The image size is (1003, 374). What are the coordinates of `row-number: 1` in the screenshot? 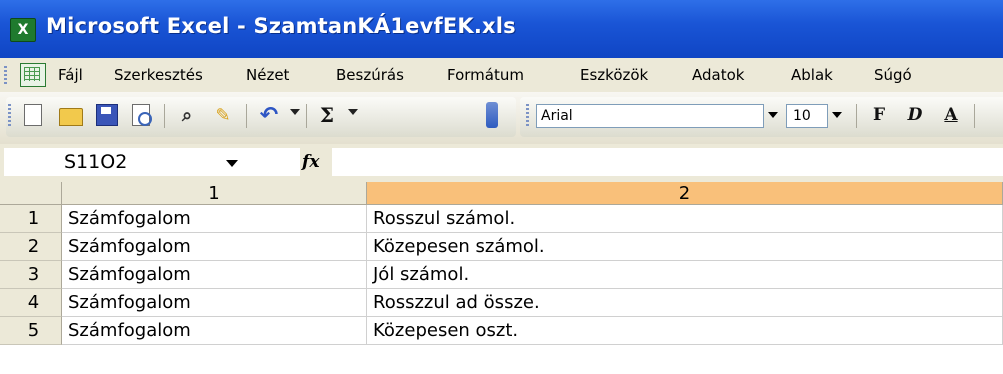 It's located at (33, 218).